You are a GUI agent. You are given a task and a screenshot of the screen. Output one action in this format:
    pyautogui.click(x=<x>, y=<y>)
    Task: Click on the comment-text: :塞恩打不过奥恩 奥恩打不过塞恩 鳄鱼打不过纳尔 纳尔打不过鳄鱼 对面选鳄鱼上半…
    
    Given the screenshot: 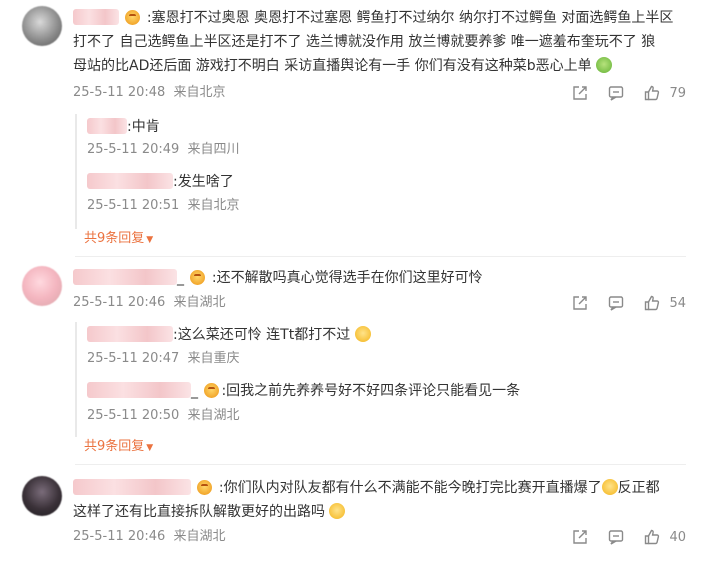 What is the action you would take?
    pyautogui.click(x=373, y=41)
    